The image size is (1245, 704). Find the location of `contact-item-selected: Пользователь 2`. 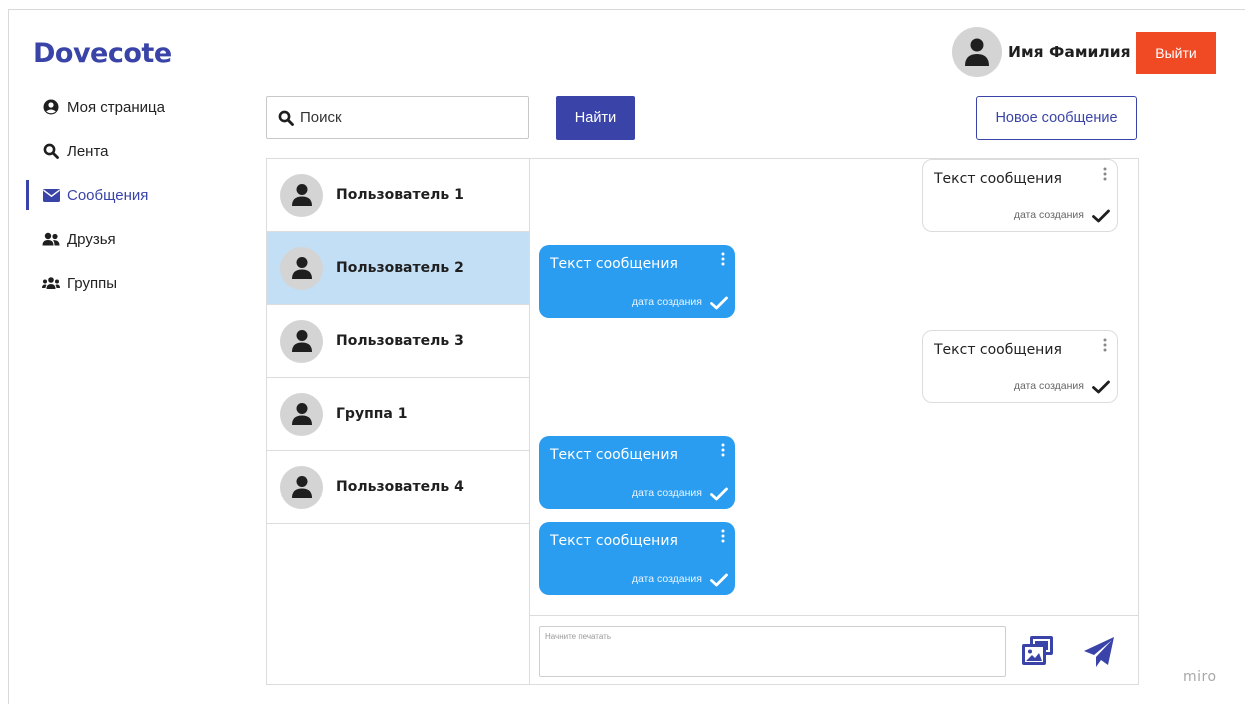

contact-item-selected: Пользователь 2 is located at coordinates (398, 268).